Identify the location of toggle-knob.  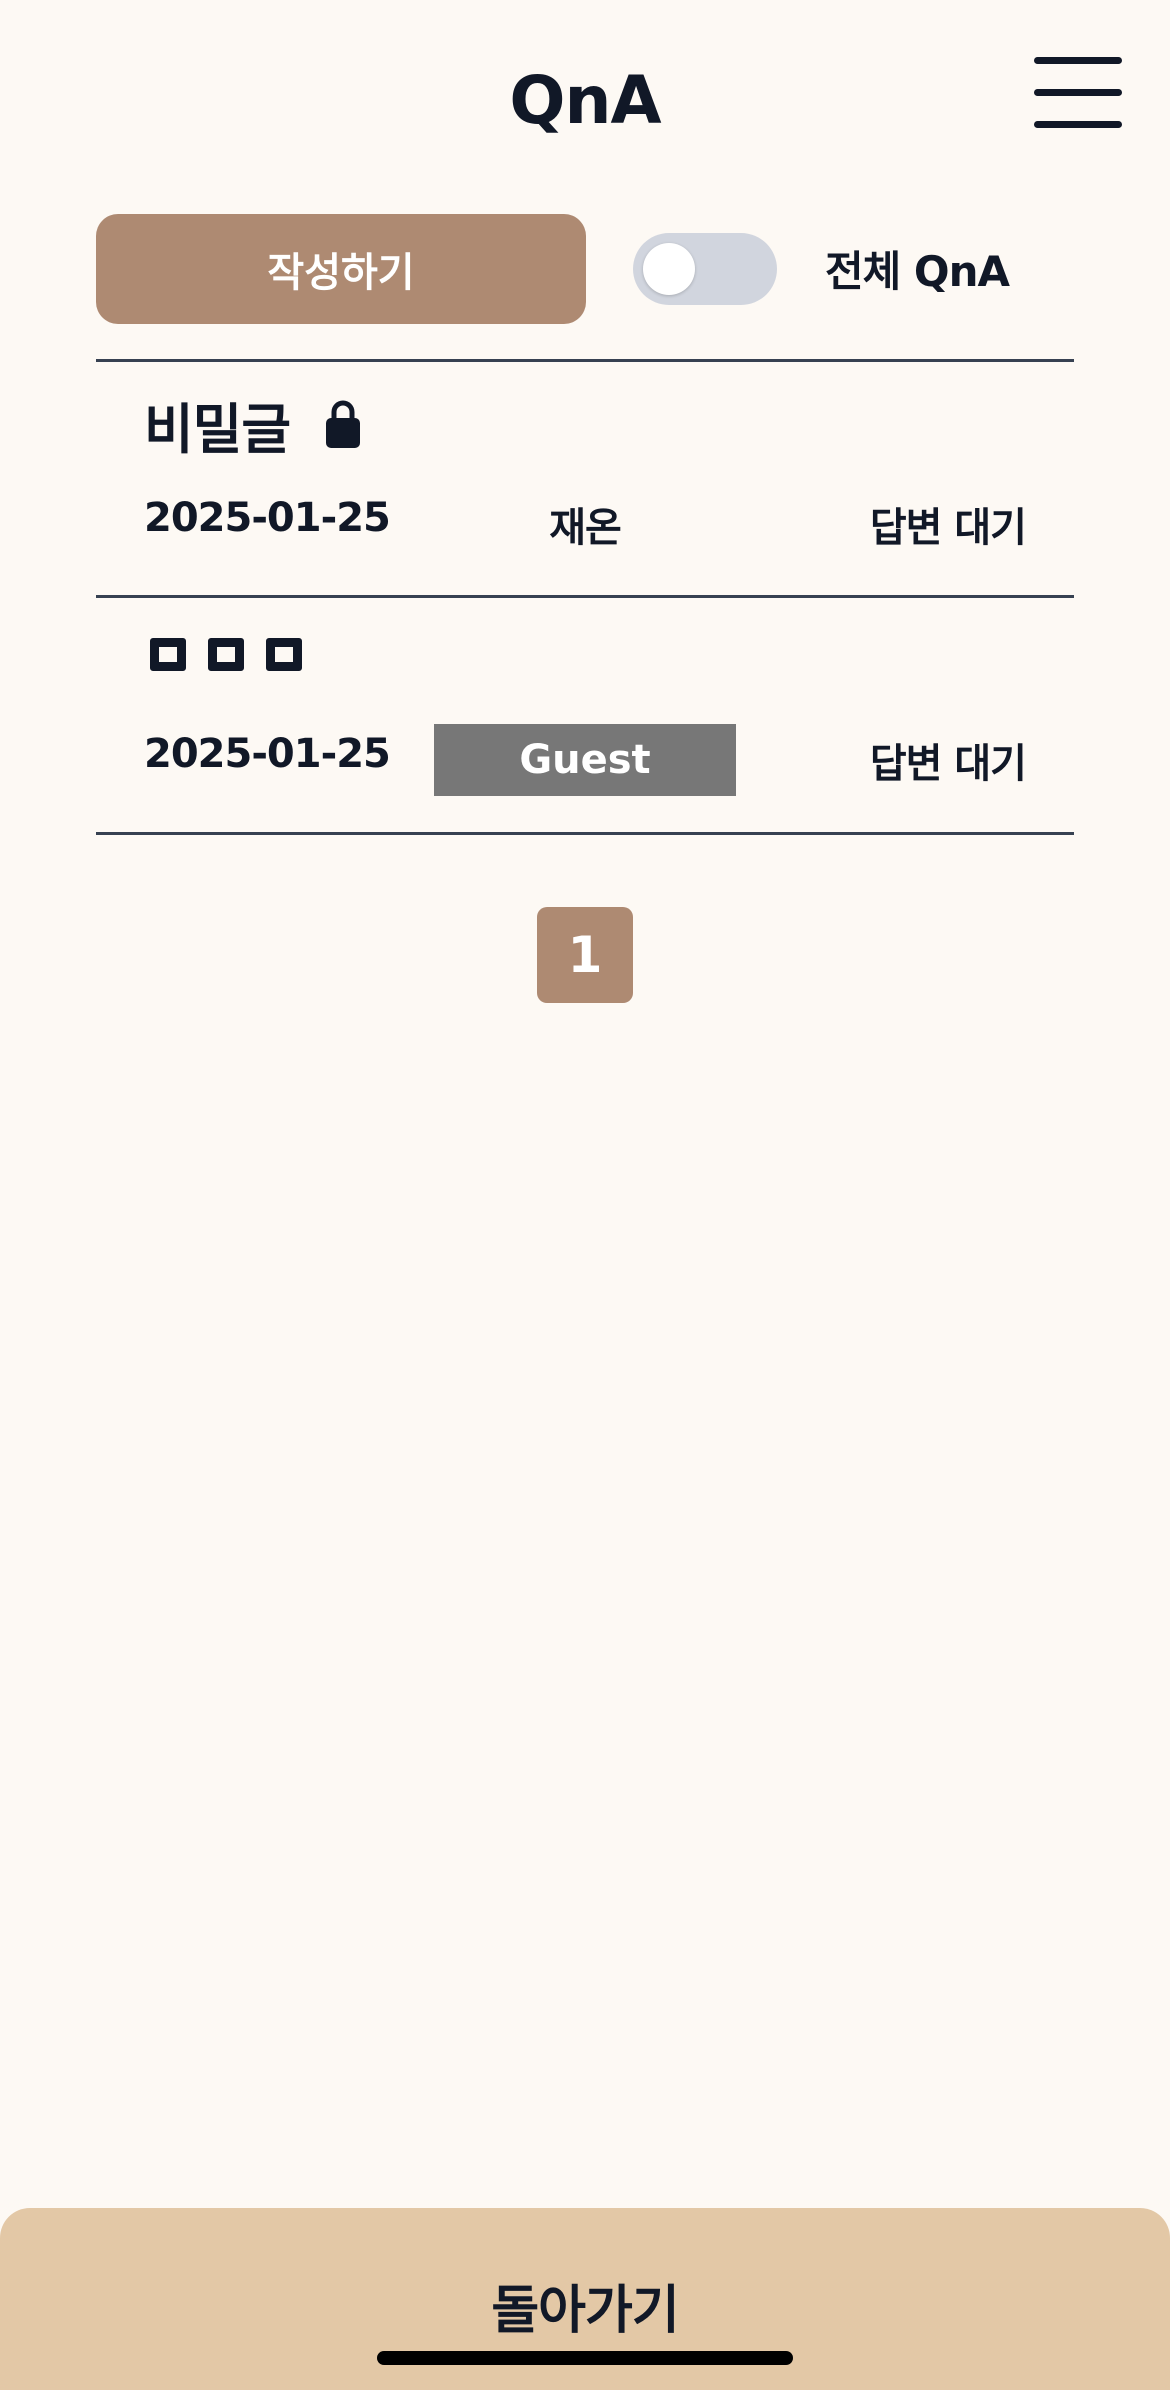
(669, 269).